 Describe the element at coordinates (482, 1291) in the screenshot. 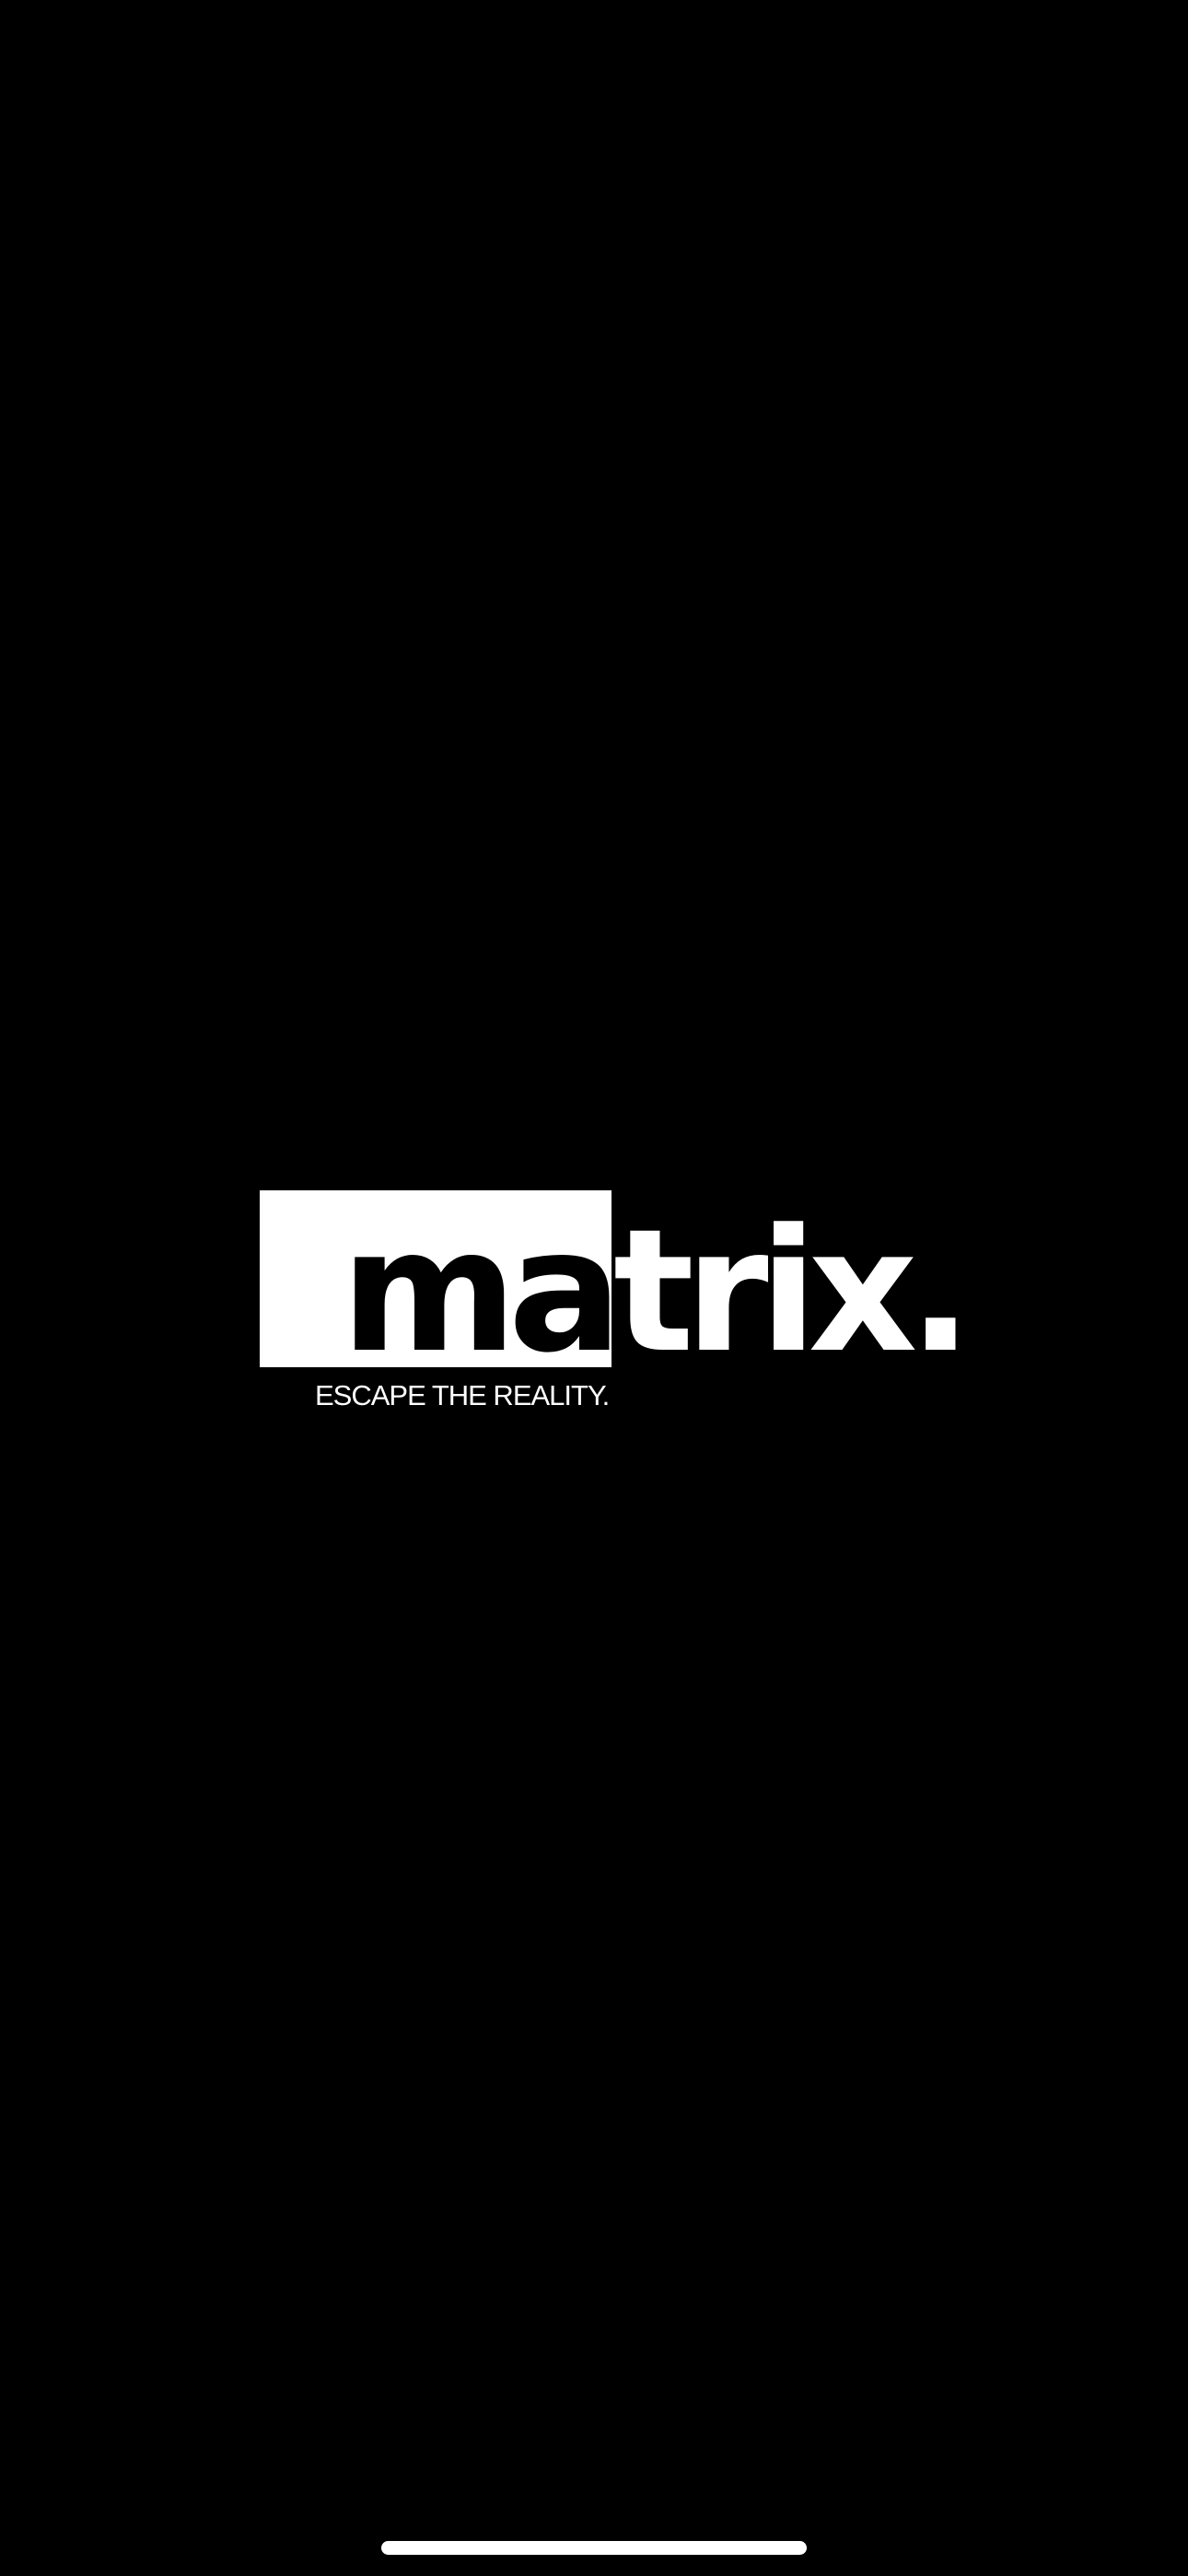

I see `logo-text-boxed: ma` at that location.